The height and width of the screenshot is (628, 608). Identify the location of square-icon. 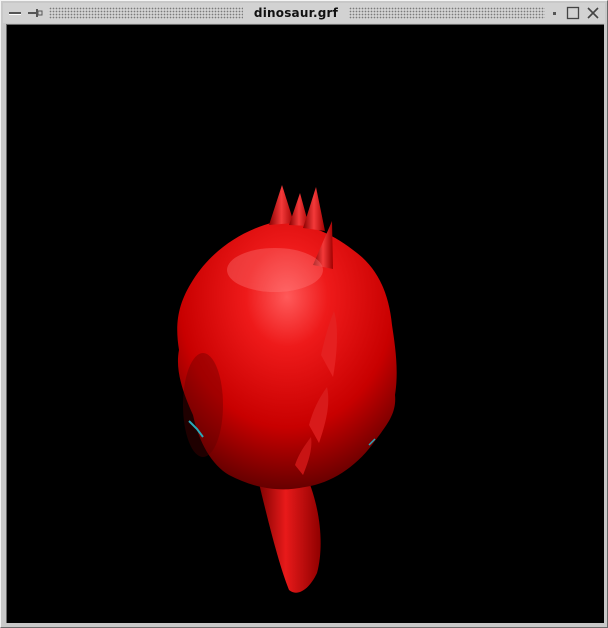
(573, 13).